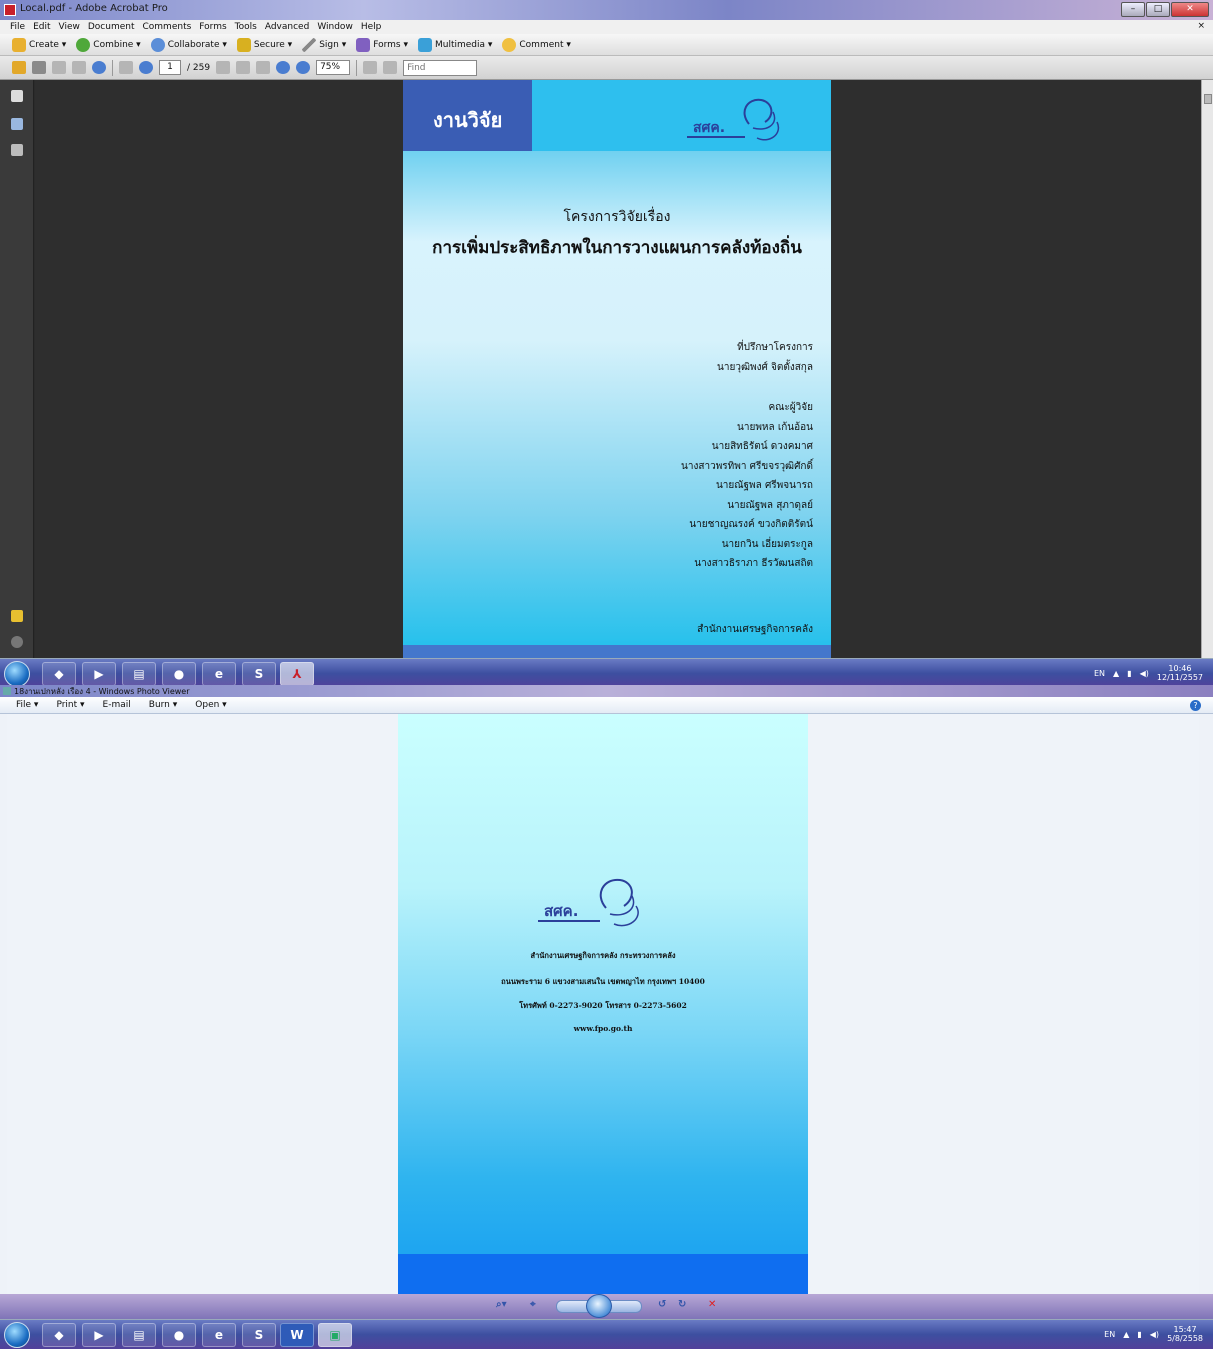  Describe the element at coordinates (382, 44) in the screenshot. I see `forms-button: Forms ▾` at that location.